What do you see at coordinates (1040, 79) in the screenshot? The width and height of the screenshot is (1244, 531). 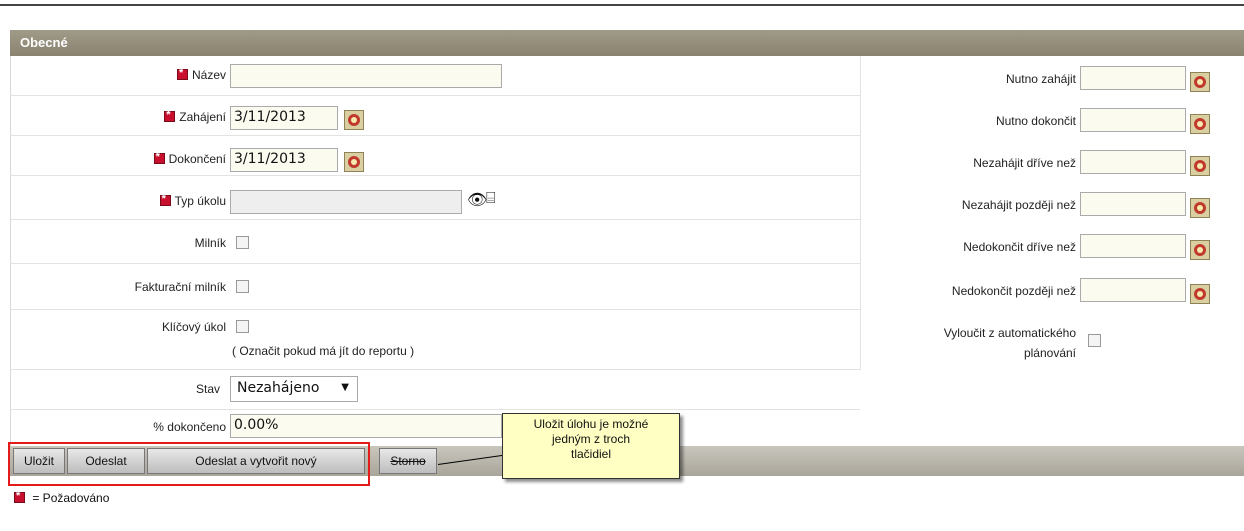 I see `label-nutno-zahajit: Nutno zahájit` at bounding box center [1040, 79].